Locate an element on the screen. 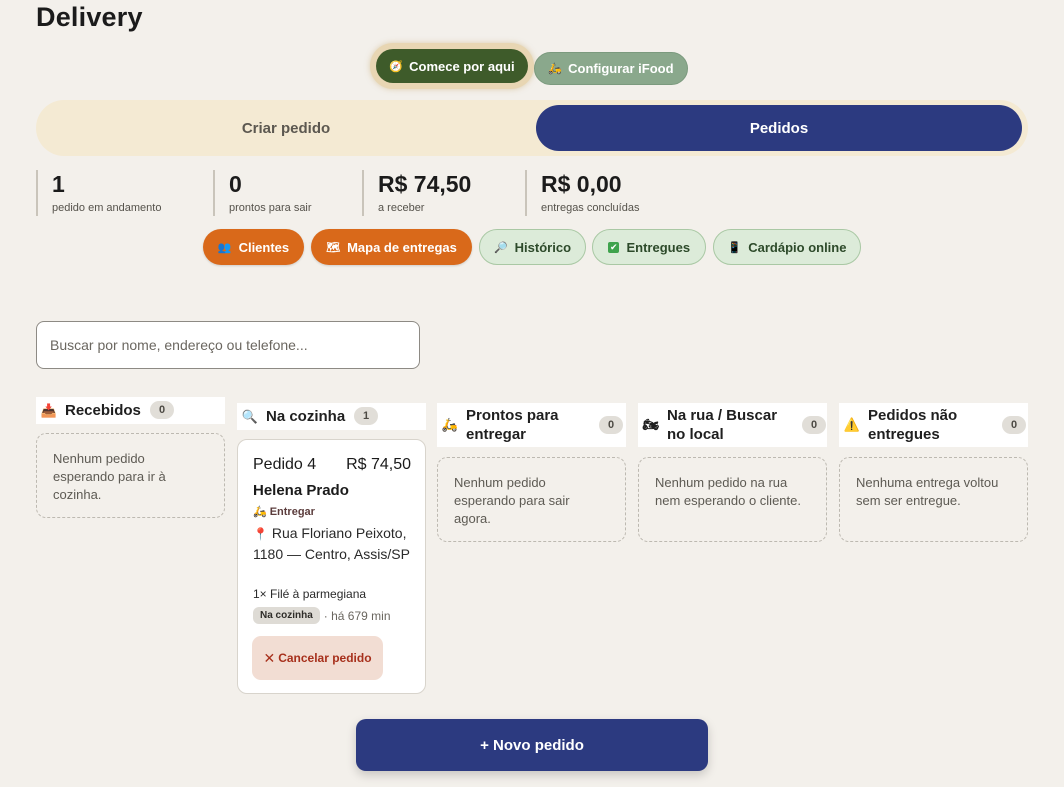  compass-icon: 🧭 is located at coordinates (396, 66).